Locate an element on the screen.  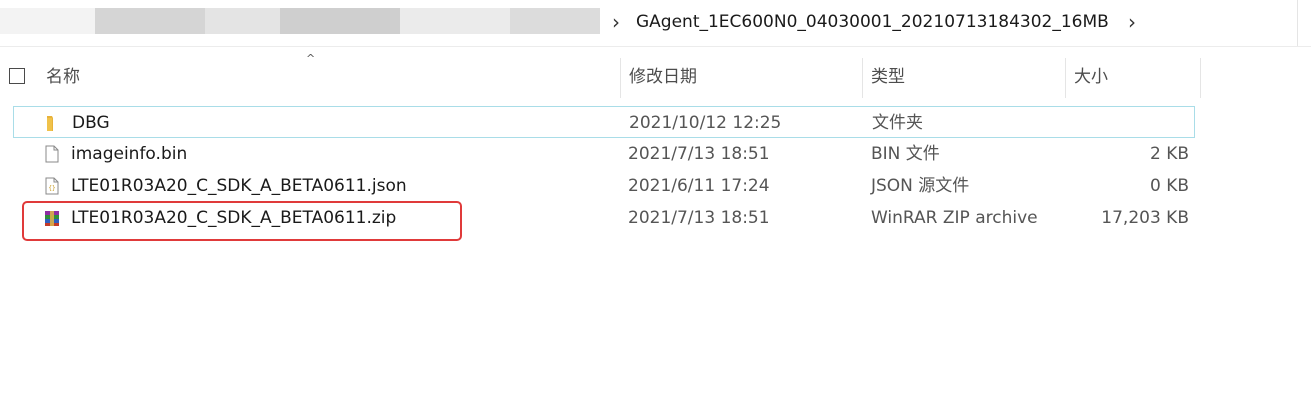
column-divider is located at coordinates (1200, 78).